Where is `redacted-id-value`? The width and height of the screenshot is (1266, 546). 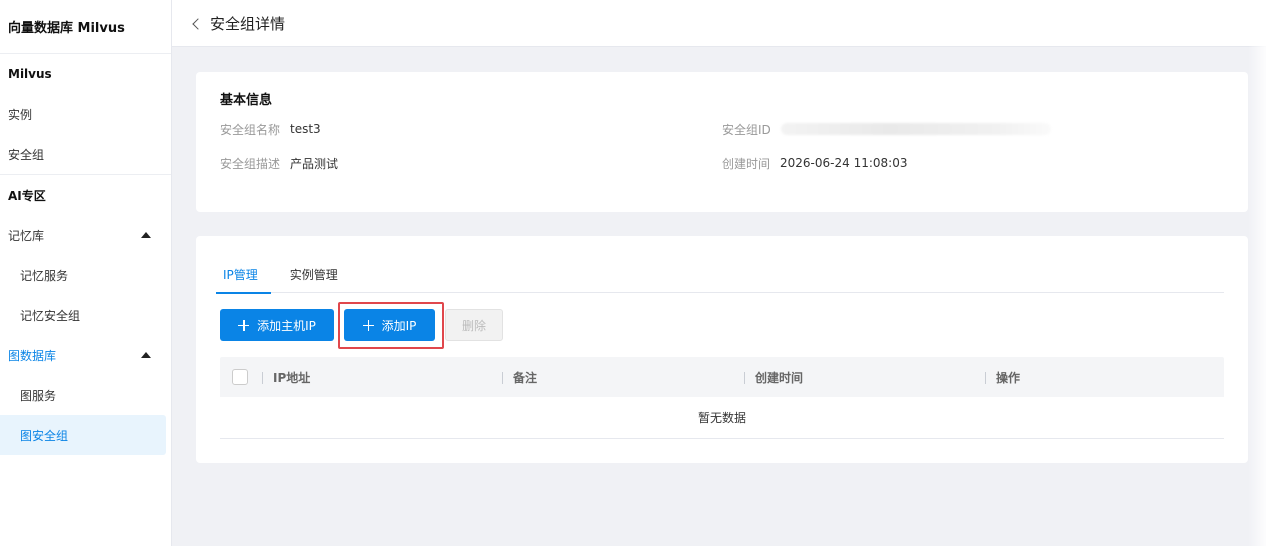
redacted-id-value is located at coordinates (915, 129).